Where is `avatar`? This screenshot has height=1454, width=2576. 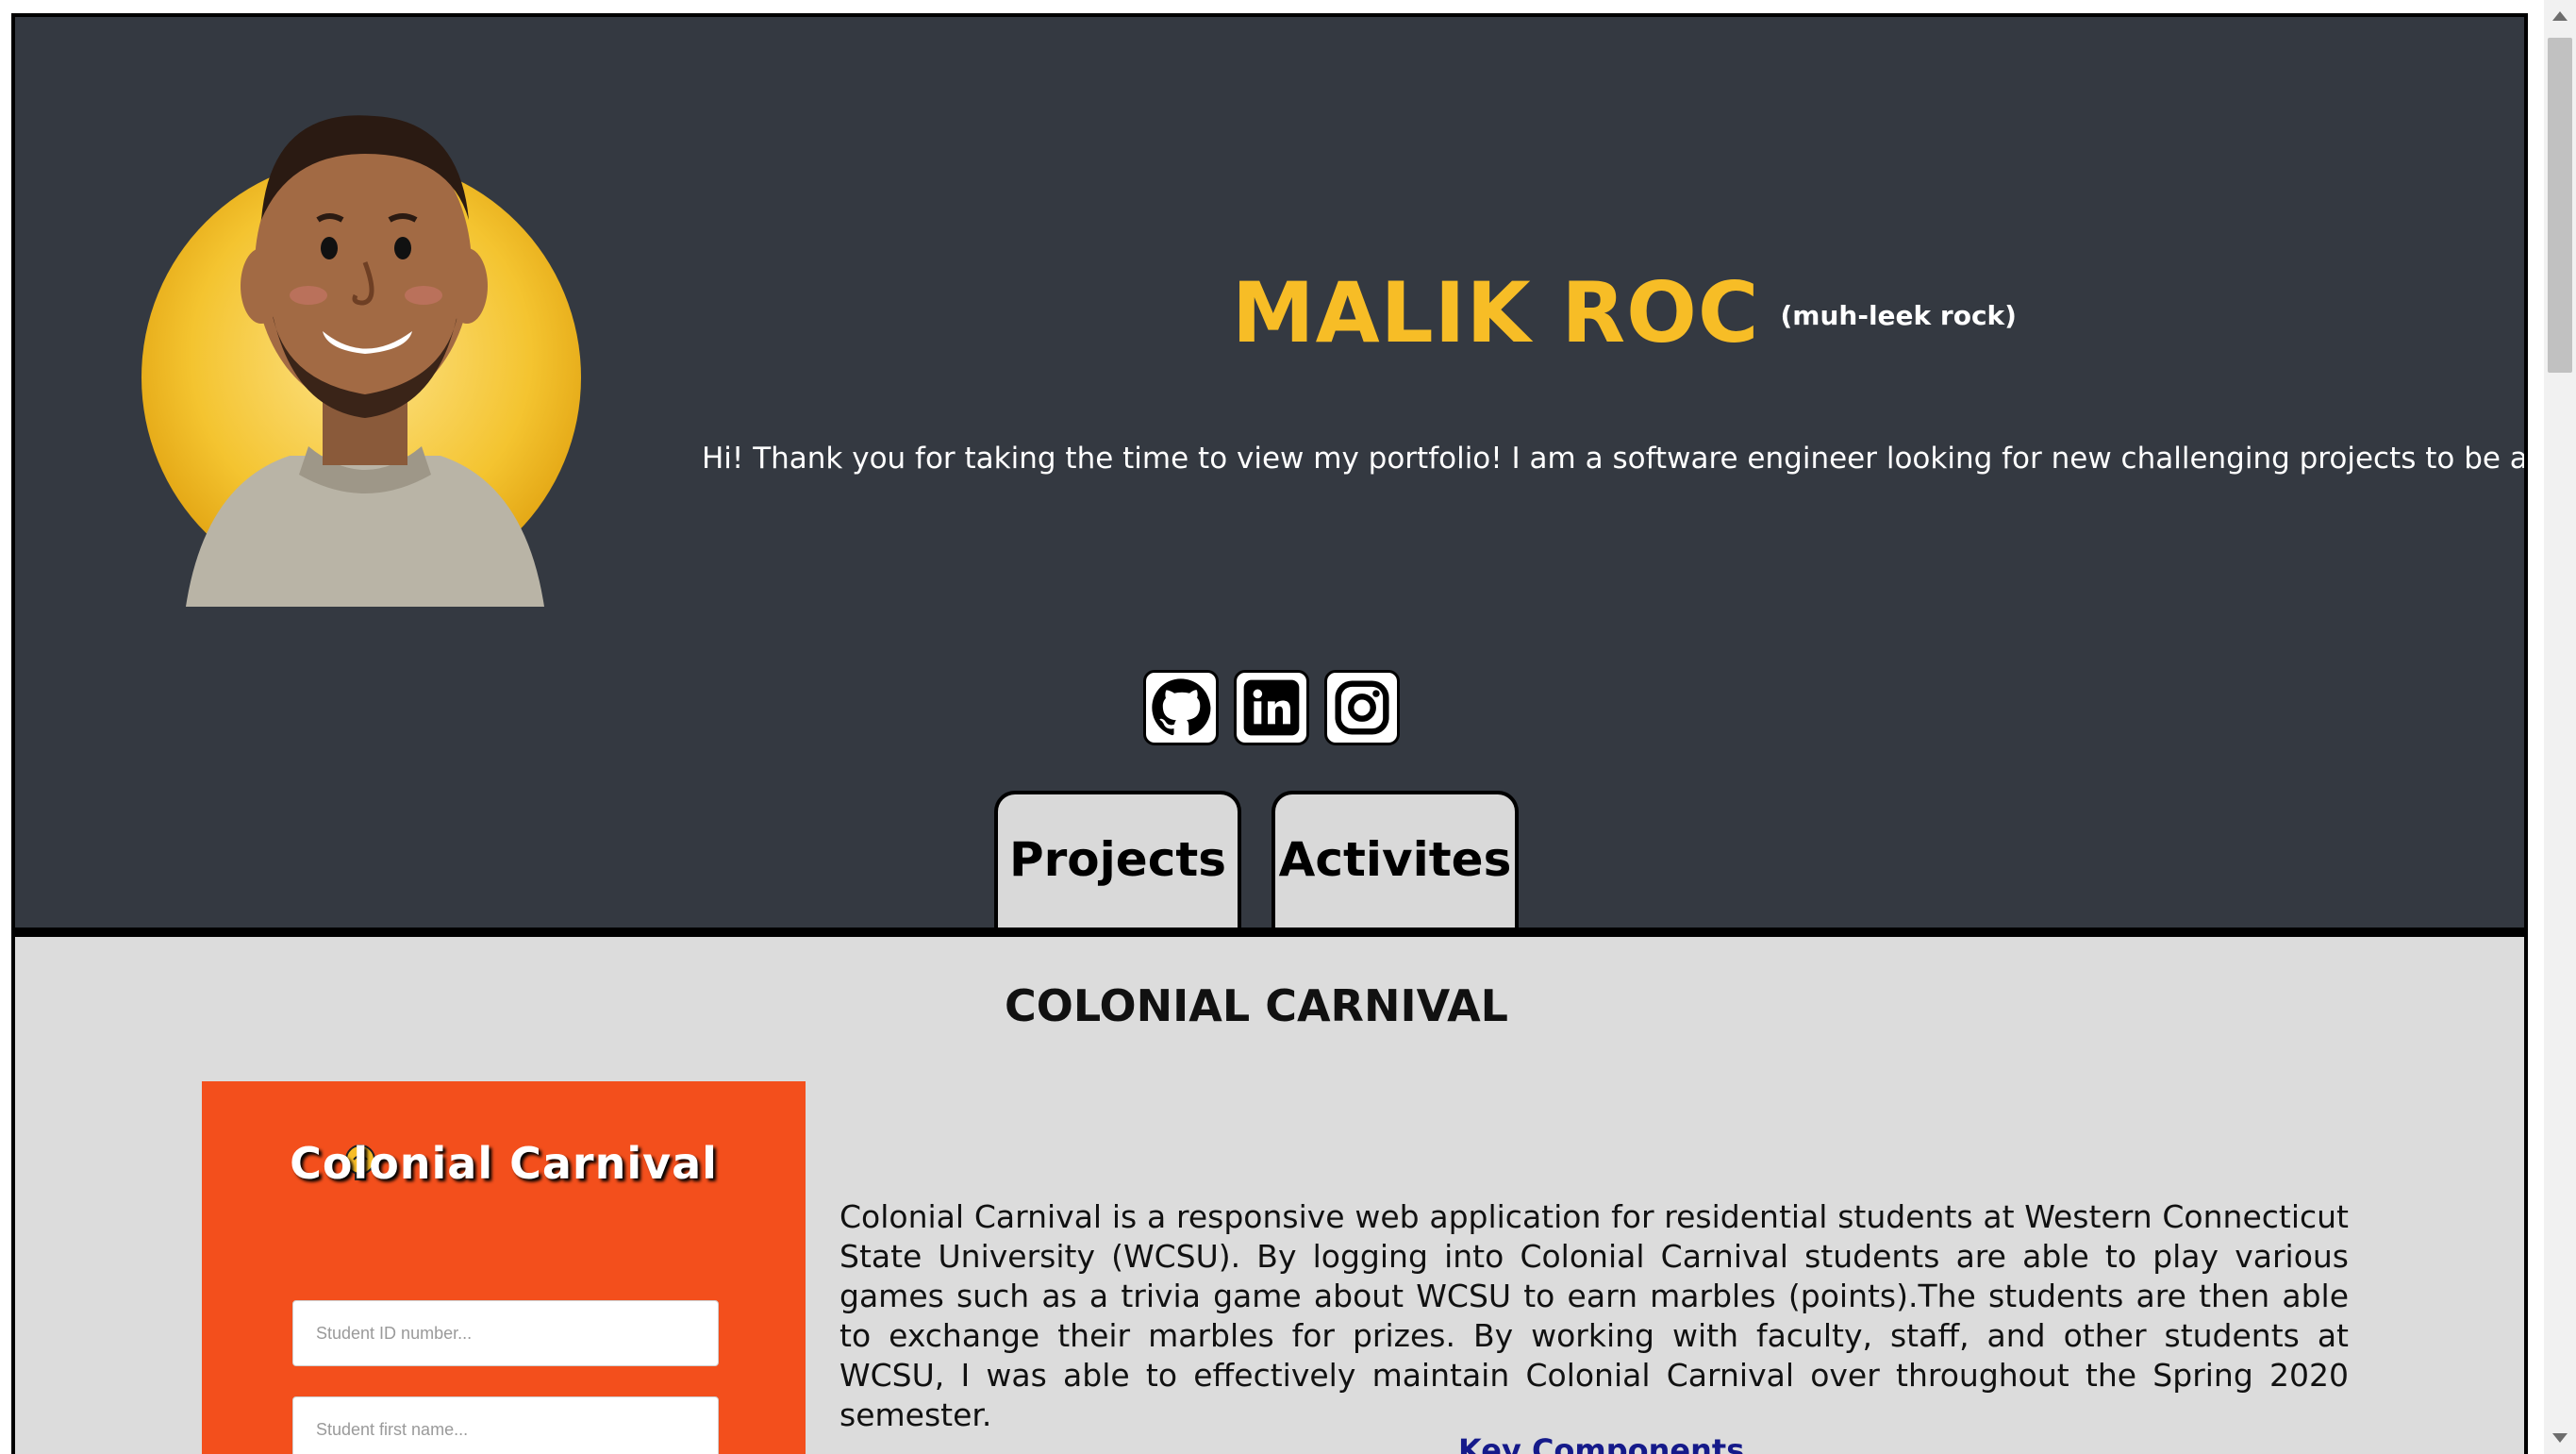 avatar is located at coordinates (361, 361).